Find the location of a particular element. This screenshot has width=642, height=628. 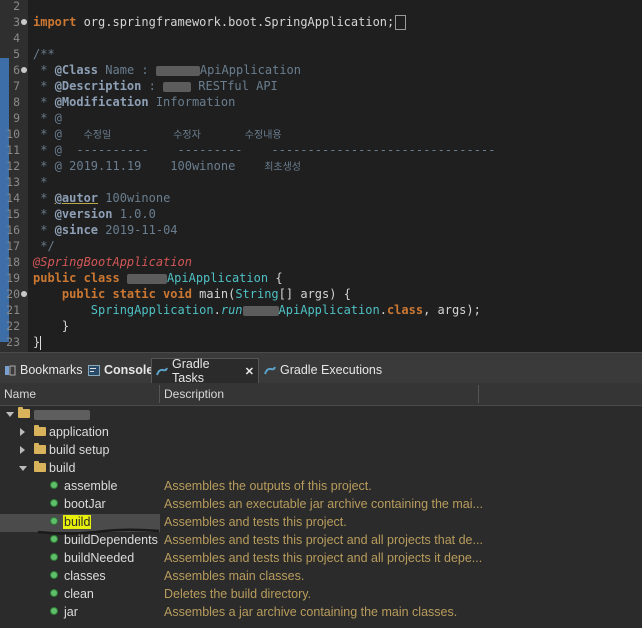

line-number: 21 is located at coordinates (13, 310).